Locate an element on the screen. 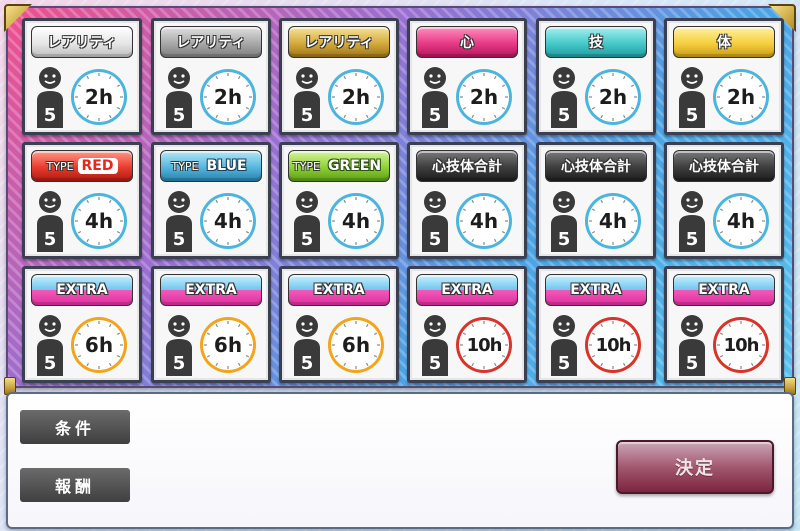 This screenshot has width=800, height=531. condition-label: 条件 is located at coordinates (75, 427).